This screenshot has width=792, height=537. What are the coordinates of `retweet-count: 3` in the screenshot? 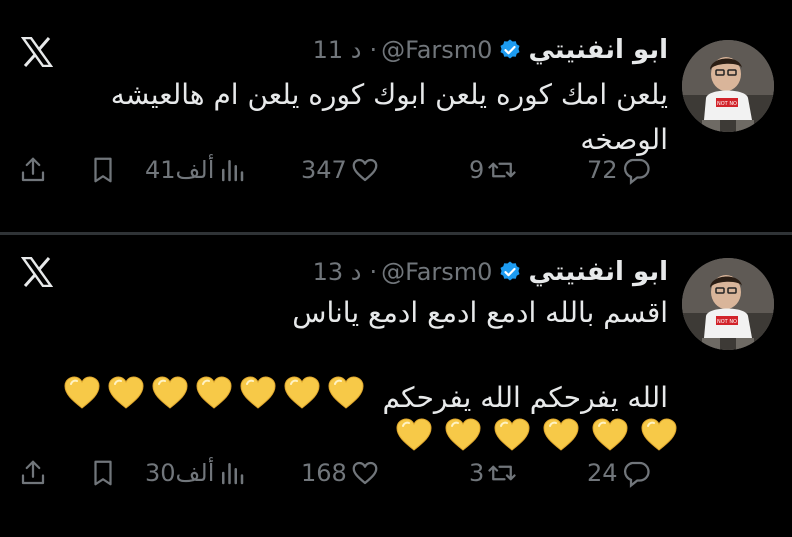 It's located at (477, 473).